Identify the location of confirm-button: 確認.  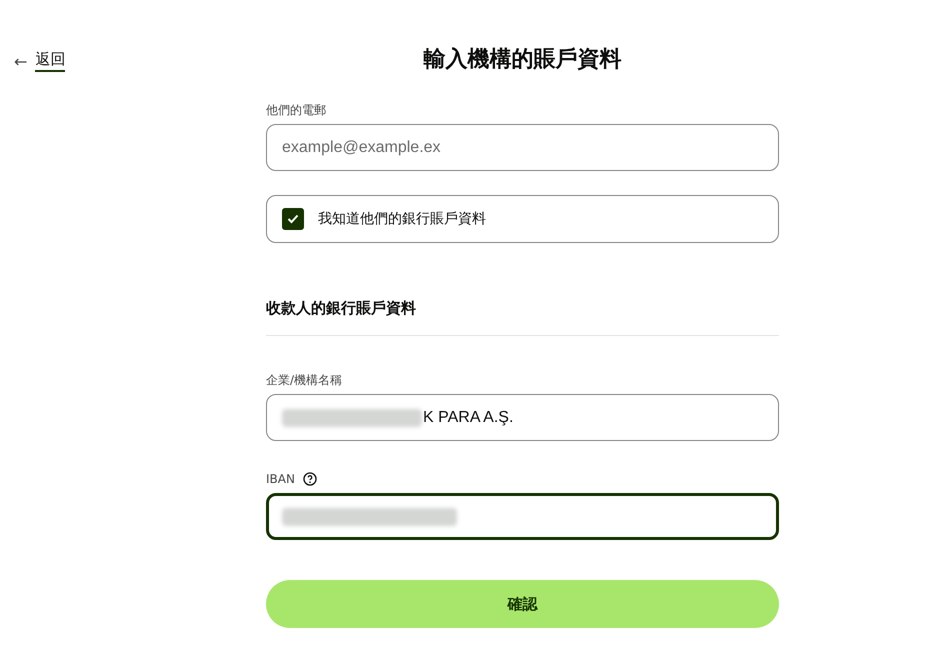
(522, 604).